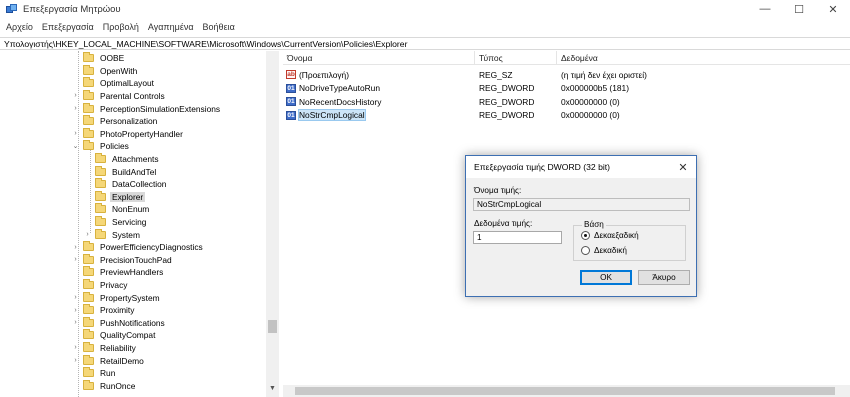 This screenshot has width=850, height=397. I want to click on tree-item-label: QualityCompat, so click(127, 335).